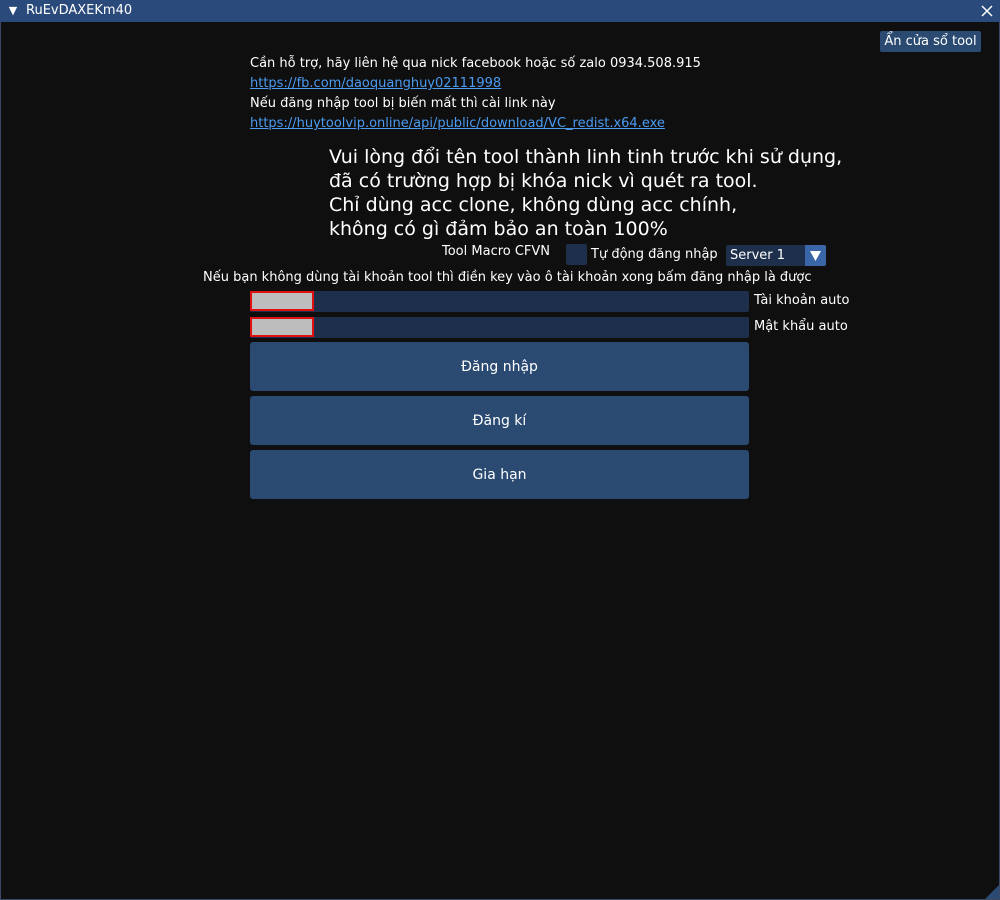 The height and width of the screenshot is (900, 1000). What do you see at coordinates (375, 84) in the screenshot?
I see `facebook-link: https://fb.com/daoquanghuy02111998` at bounding box center [375, 84].